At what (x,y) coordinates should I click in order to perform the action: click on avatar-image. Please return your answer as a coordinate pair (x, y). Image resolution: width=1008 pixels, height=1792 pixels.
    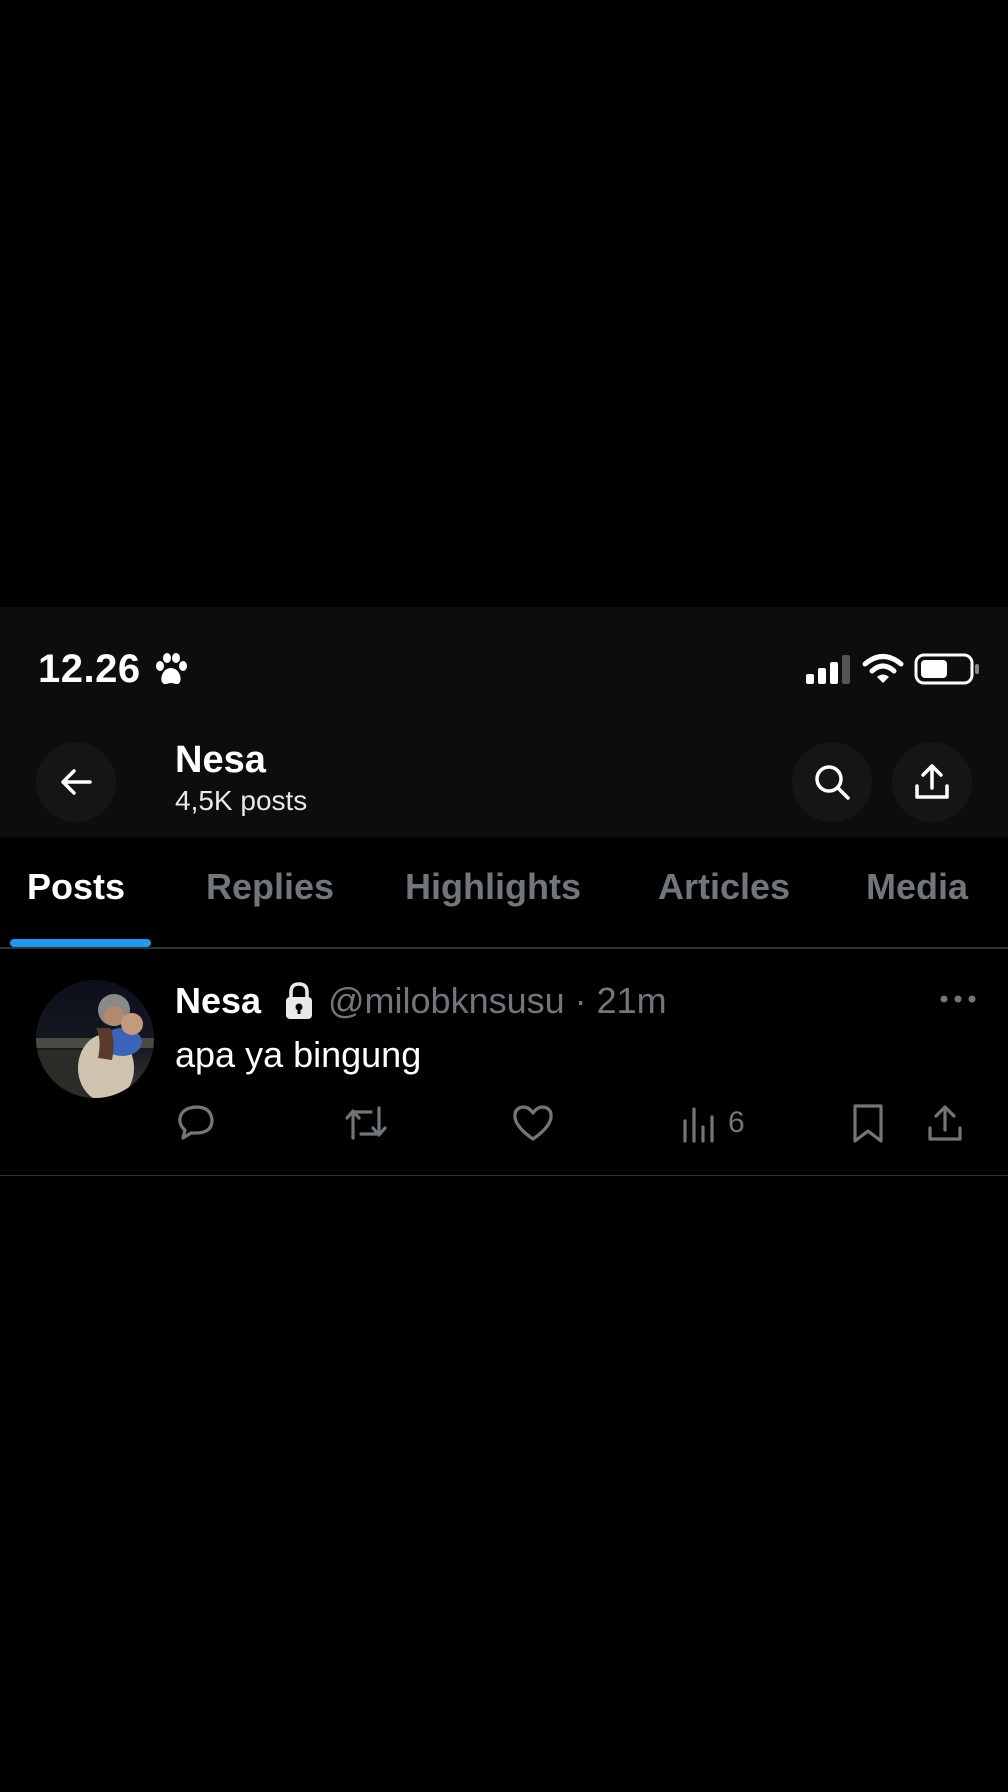
    Looking at the image, I should click on (95, 1039).